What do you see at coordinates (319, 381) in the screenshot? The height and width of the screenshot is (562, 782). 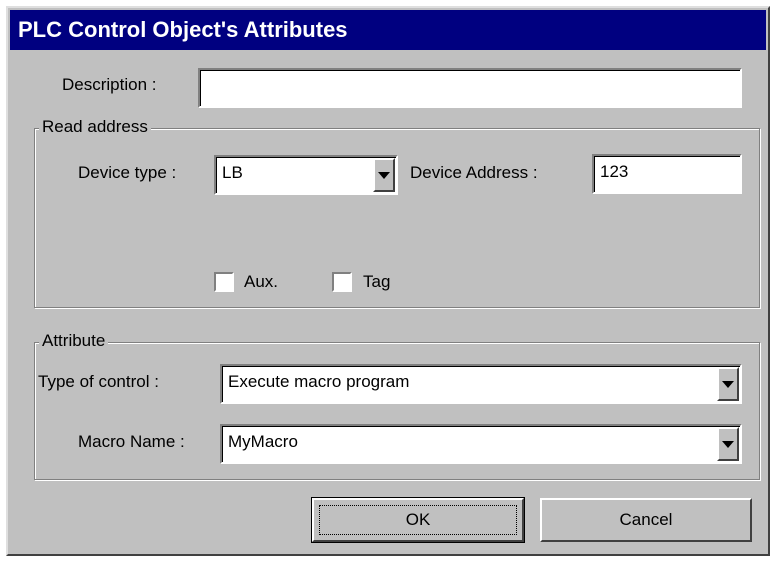 I see `type-of-control-value: Execute macro program` at bounding box center [319, 381].